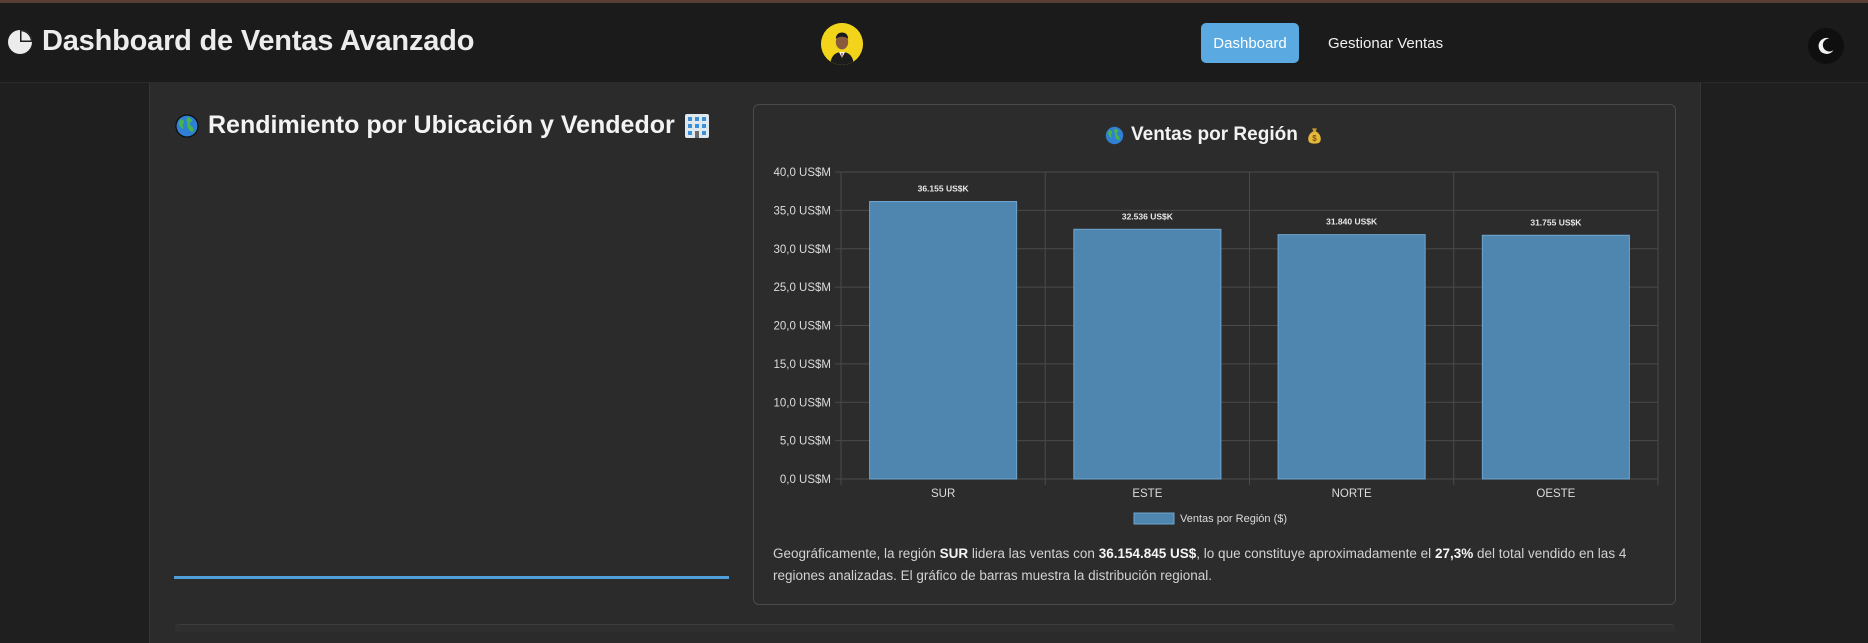  I want to click on desc-region: SUR, so click(954, 553).